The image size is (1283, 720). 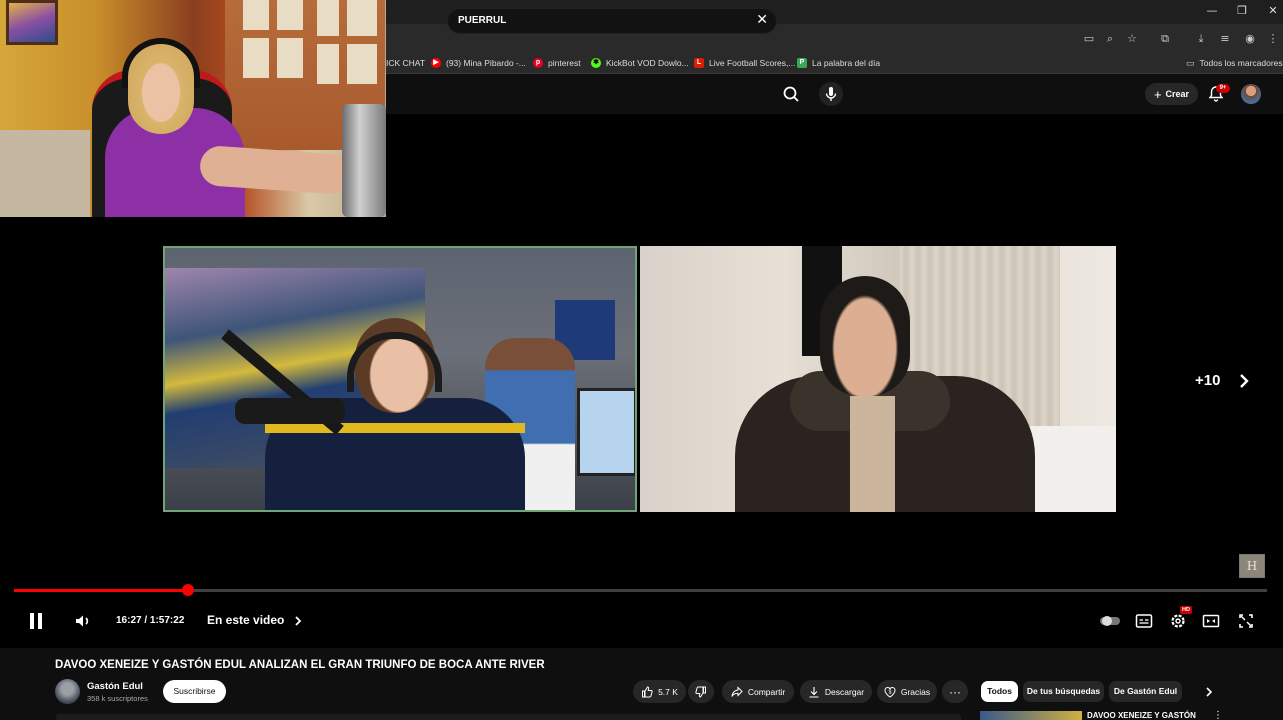 I want to click on theater-mode-icon, so click(x=1211, y=621).